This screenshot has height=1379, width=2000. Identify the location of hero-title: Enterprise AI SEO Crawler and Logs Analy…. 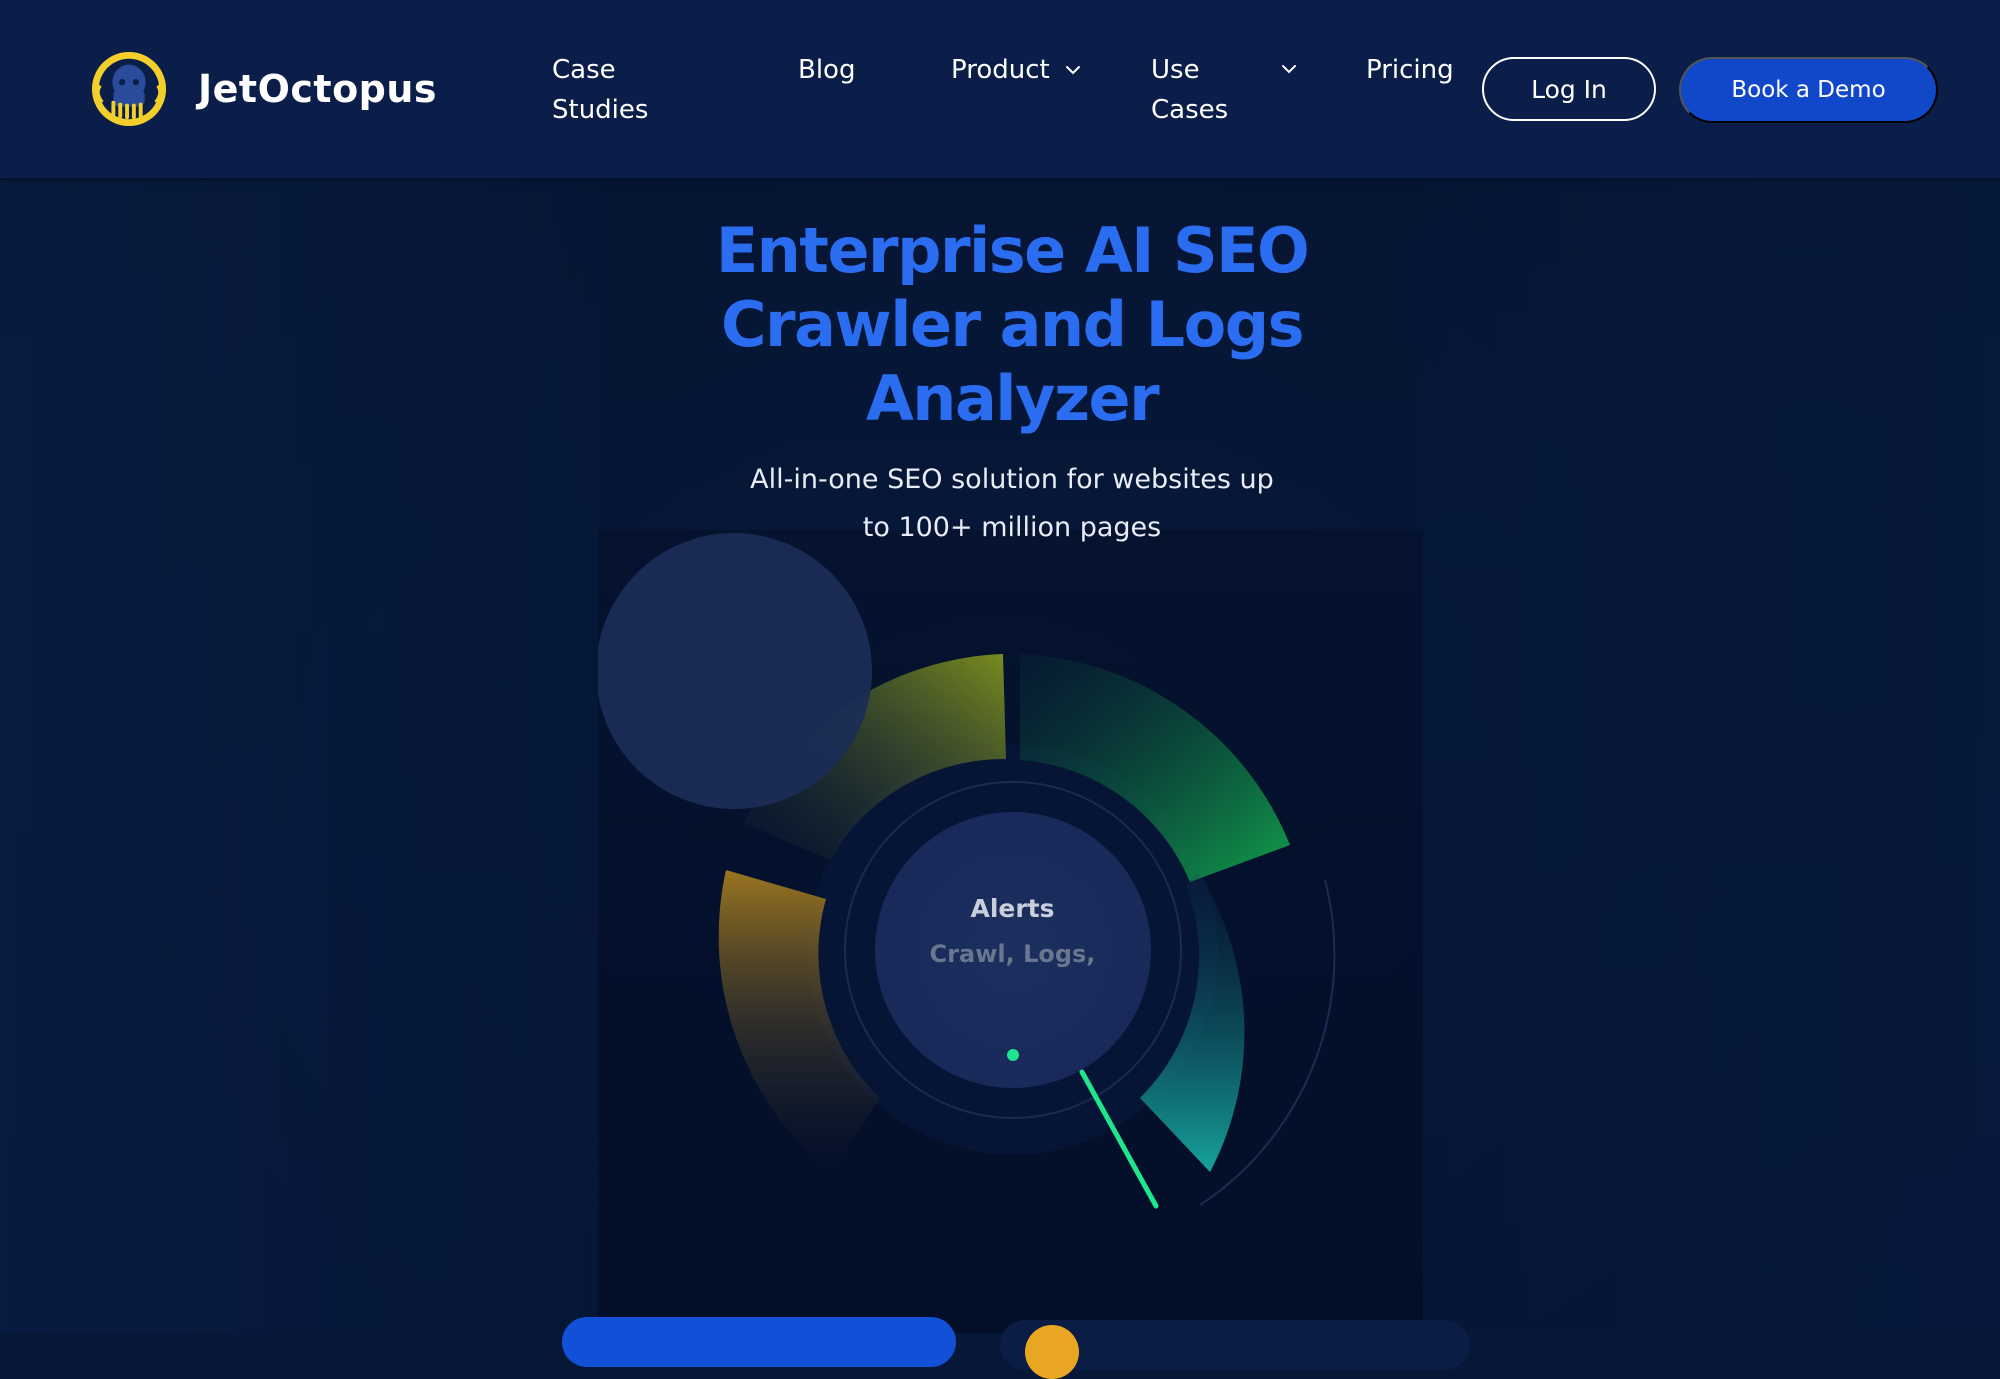
(1012, 324).